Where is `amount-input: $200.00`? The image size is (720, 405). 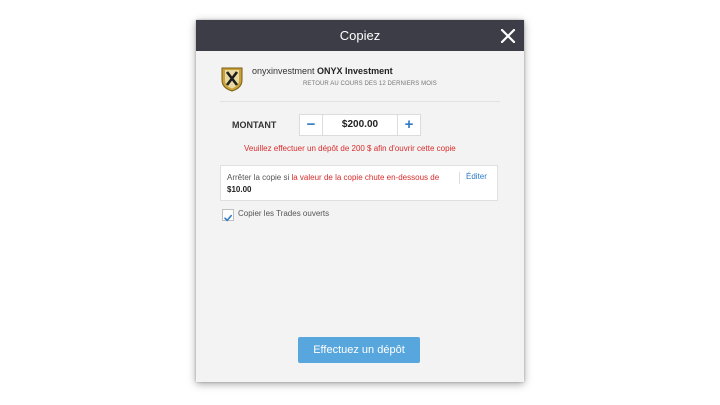
amount-input: $200.00 is located at coordinates (360, 125).